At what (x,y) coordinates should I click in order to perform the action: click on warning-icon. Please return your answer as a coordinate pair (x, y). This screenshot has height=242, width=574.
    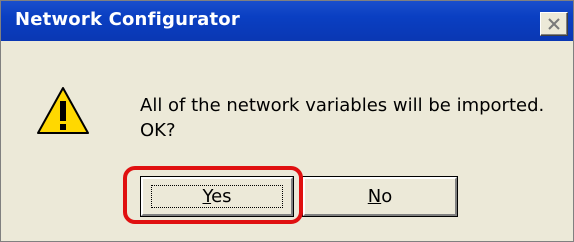
    Looking at the image, I should click on (63, 110).